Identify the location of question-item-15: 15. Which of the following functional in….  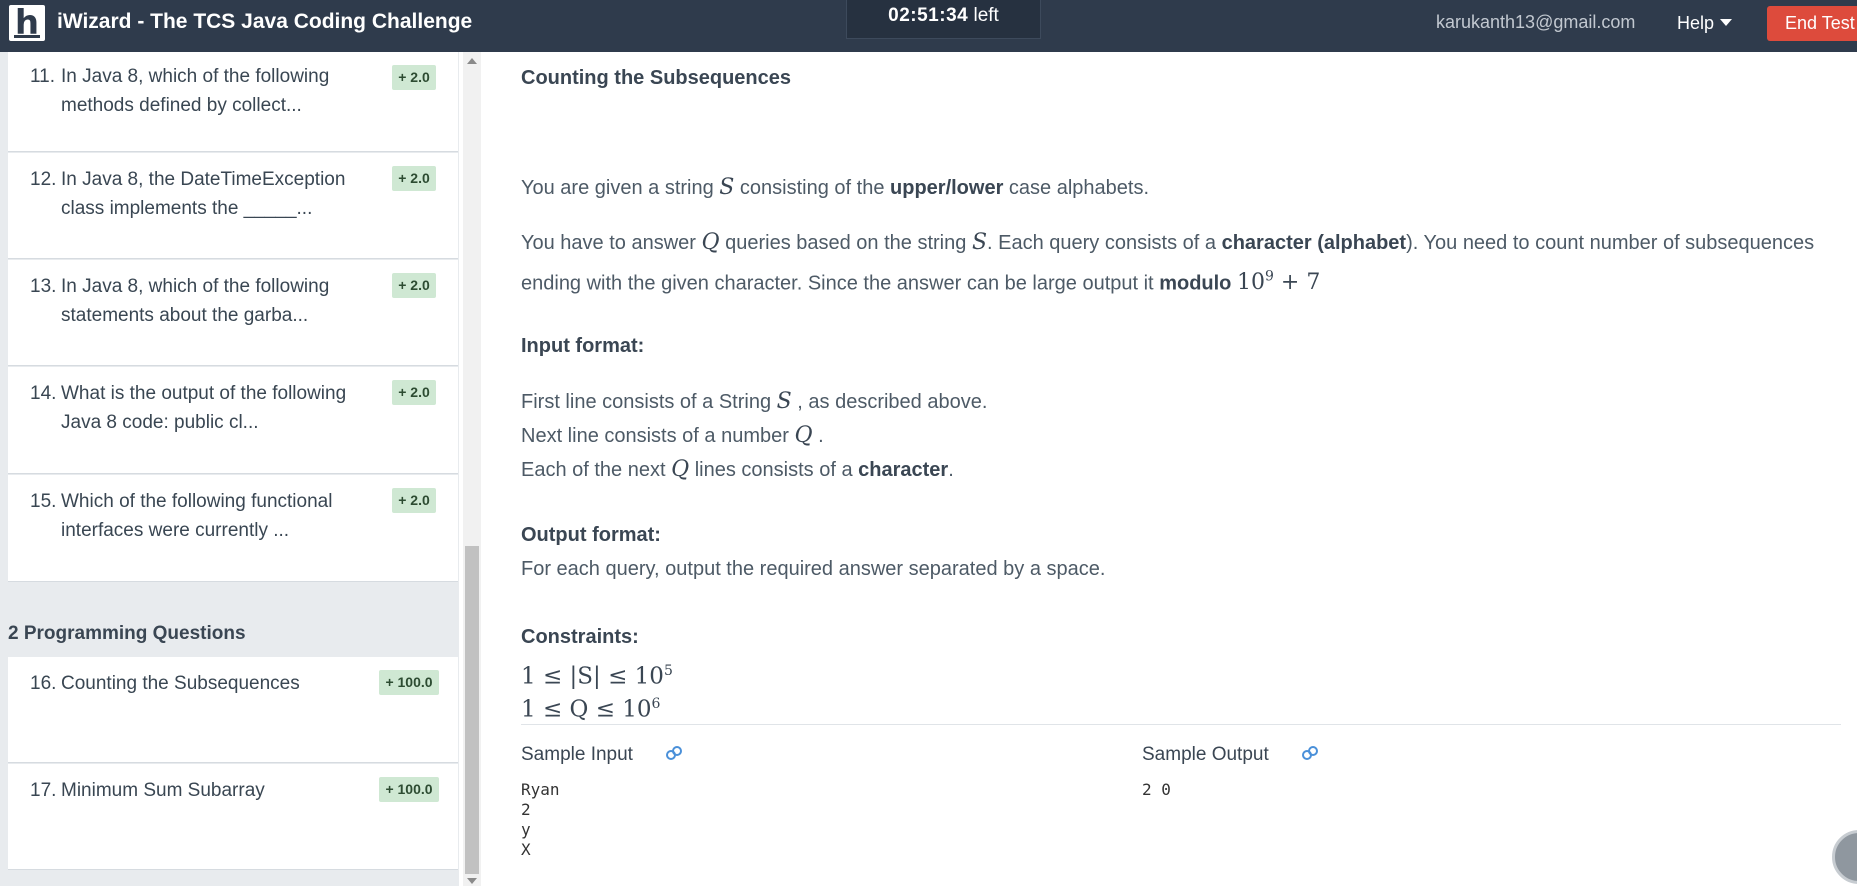
(233, 528).